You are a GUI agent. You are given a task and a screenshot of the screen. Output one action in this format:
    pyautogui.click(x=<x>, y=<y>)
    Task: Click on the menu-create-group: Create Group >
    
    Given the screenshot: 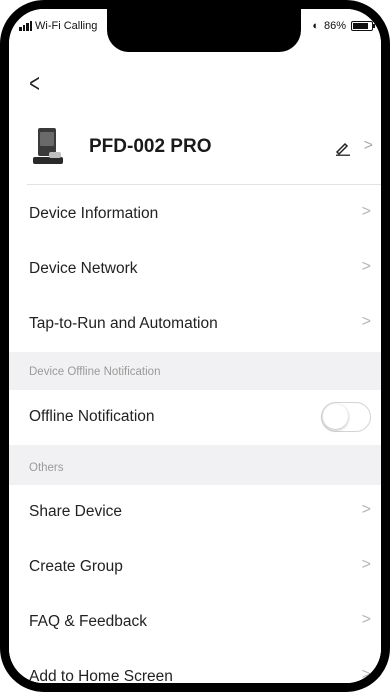 What is the action you would take?
    pyautogui.click(x=195, y=567)
    